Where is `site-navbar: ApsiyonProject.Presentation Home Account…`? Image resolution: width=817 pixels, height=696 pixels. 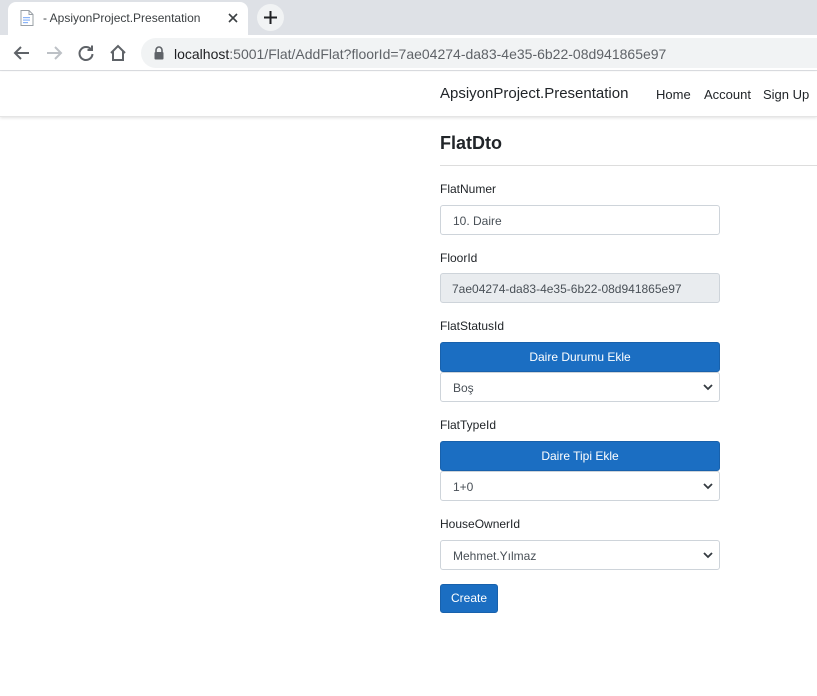
site-navbar: ApsiyonProject.Presentation Home Account… is located at coordinates (408, 94).